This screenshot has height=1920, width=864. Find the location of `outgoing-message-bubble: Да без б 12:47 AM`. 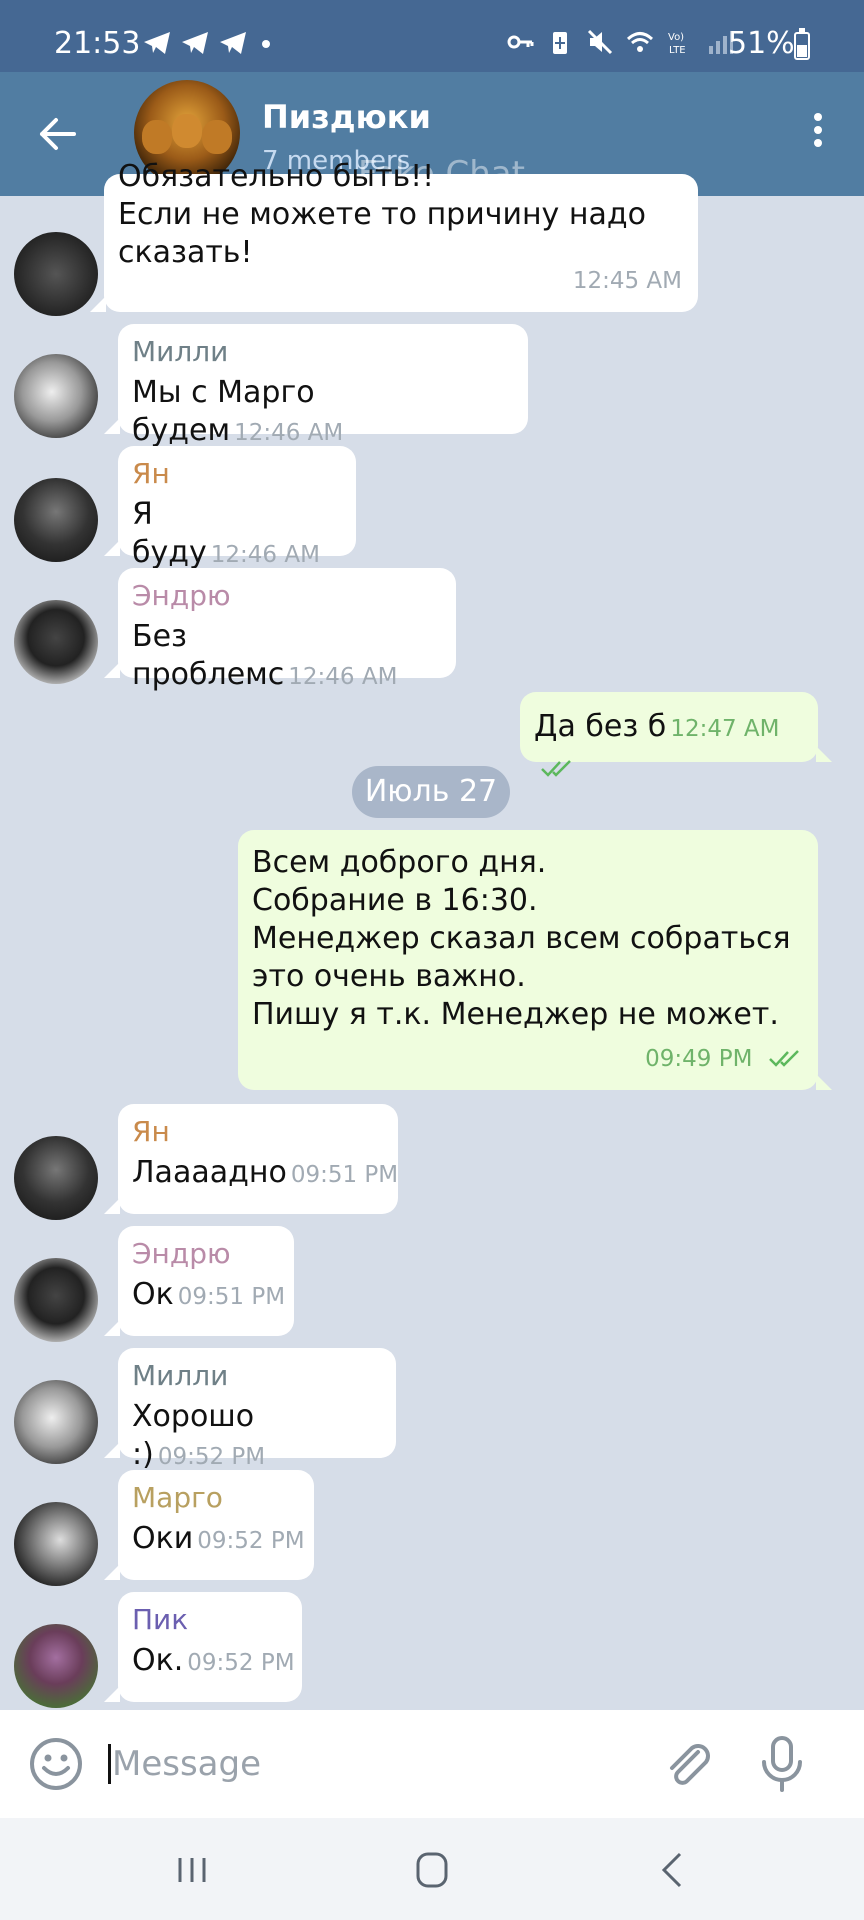

outgoing-message-bubble: Да без б 12:47 AM is located at coordinates (676, 734).